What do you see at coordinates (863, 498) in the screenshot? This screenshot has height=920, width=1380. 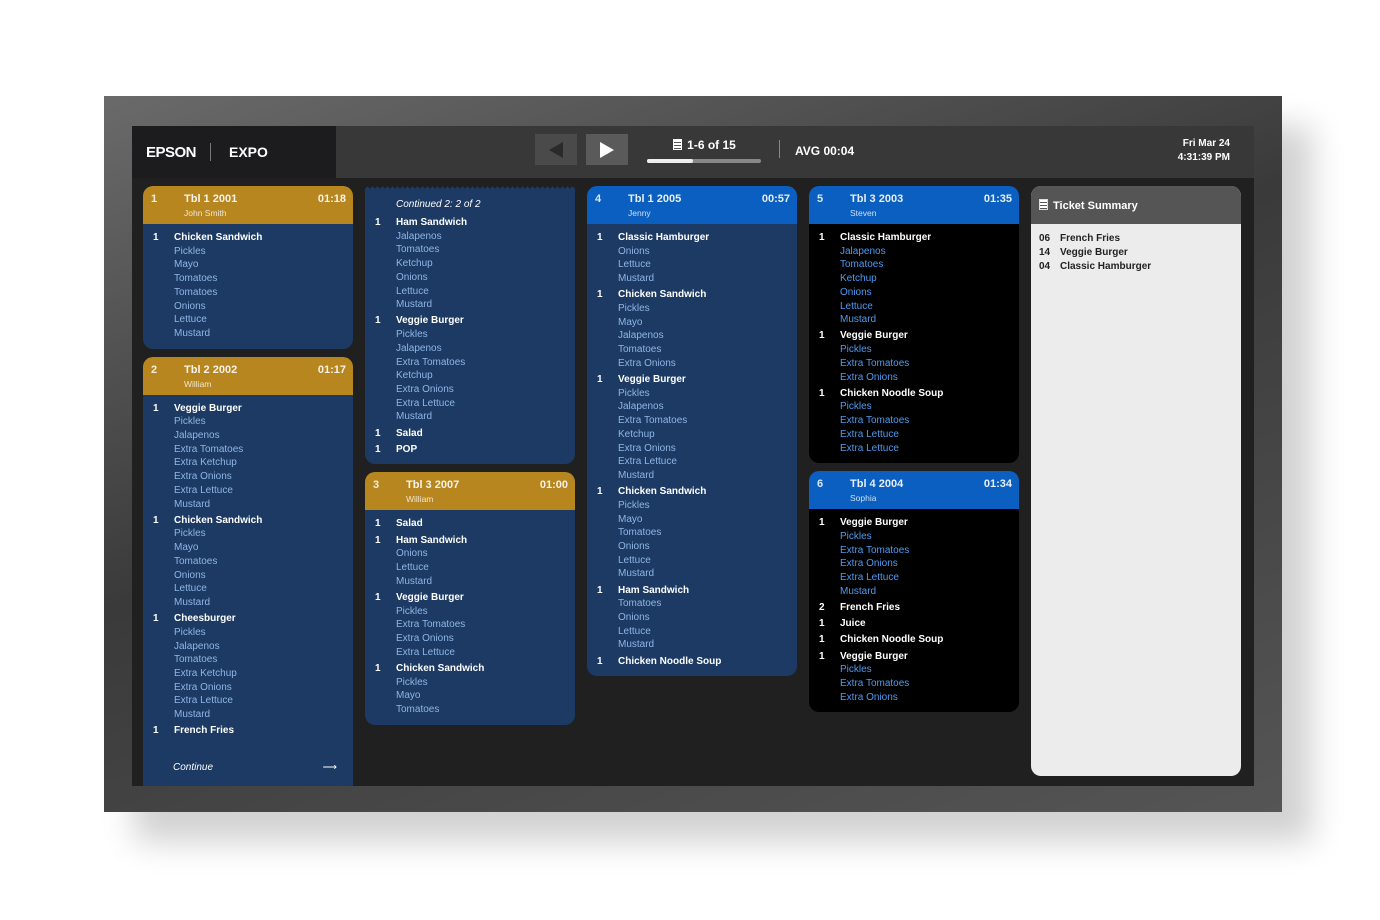 I see `server-name: Sophia` at bounding box center [863, 498].